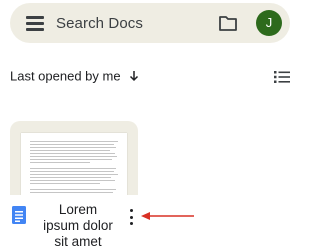 The image size is (320, 250). Describe the element at coordinates (167, 216) in the screenshot. I see `arrow-left-icon` at that location.